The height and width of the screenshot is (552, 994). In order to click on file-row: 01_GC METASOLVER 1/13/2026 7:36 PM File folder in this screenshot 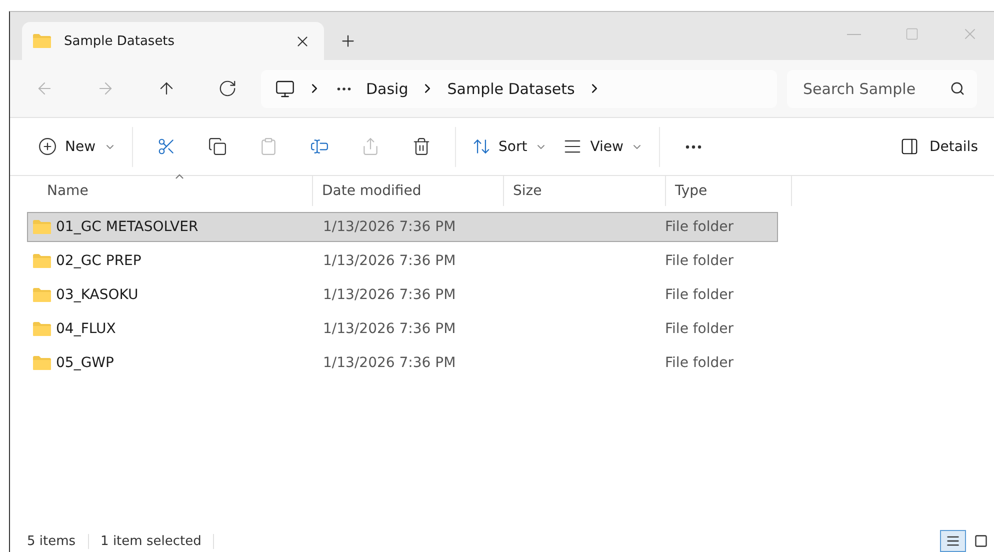, I will do `click(402, 227)`.